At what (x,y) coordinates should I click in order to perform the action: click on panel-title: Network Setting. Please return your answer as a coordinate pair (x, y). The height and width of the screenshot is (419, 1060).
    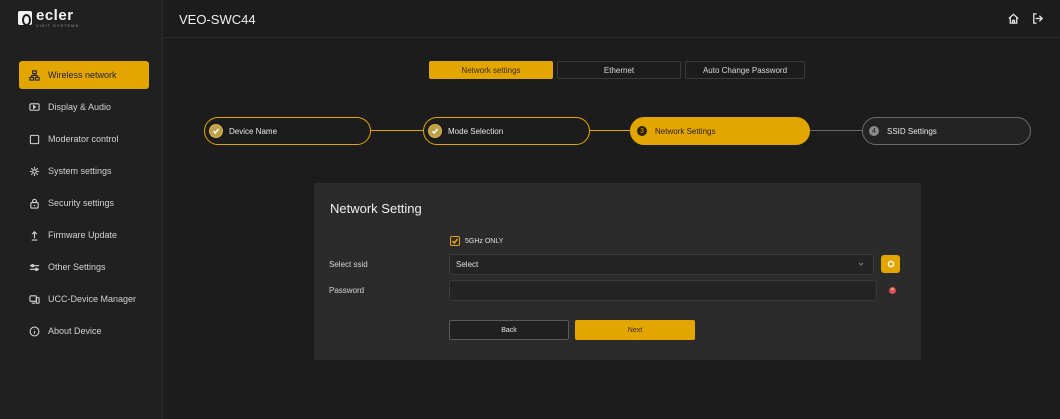
    Looking at the image, I should click on (376, 208).